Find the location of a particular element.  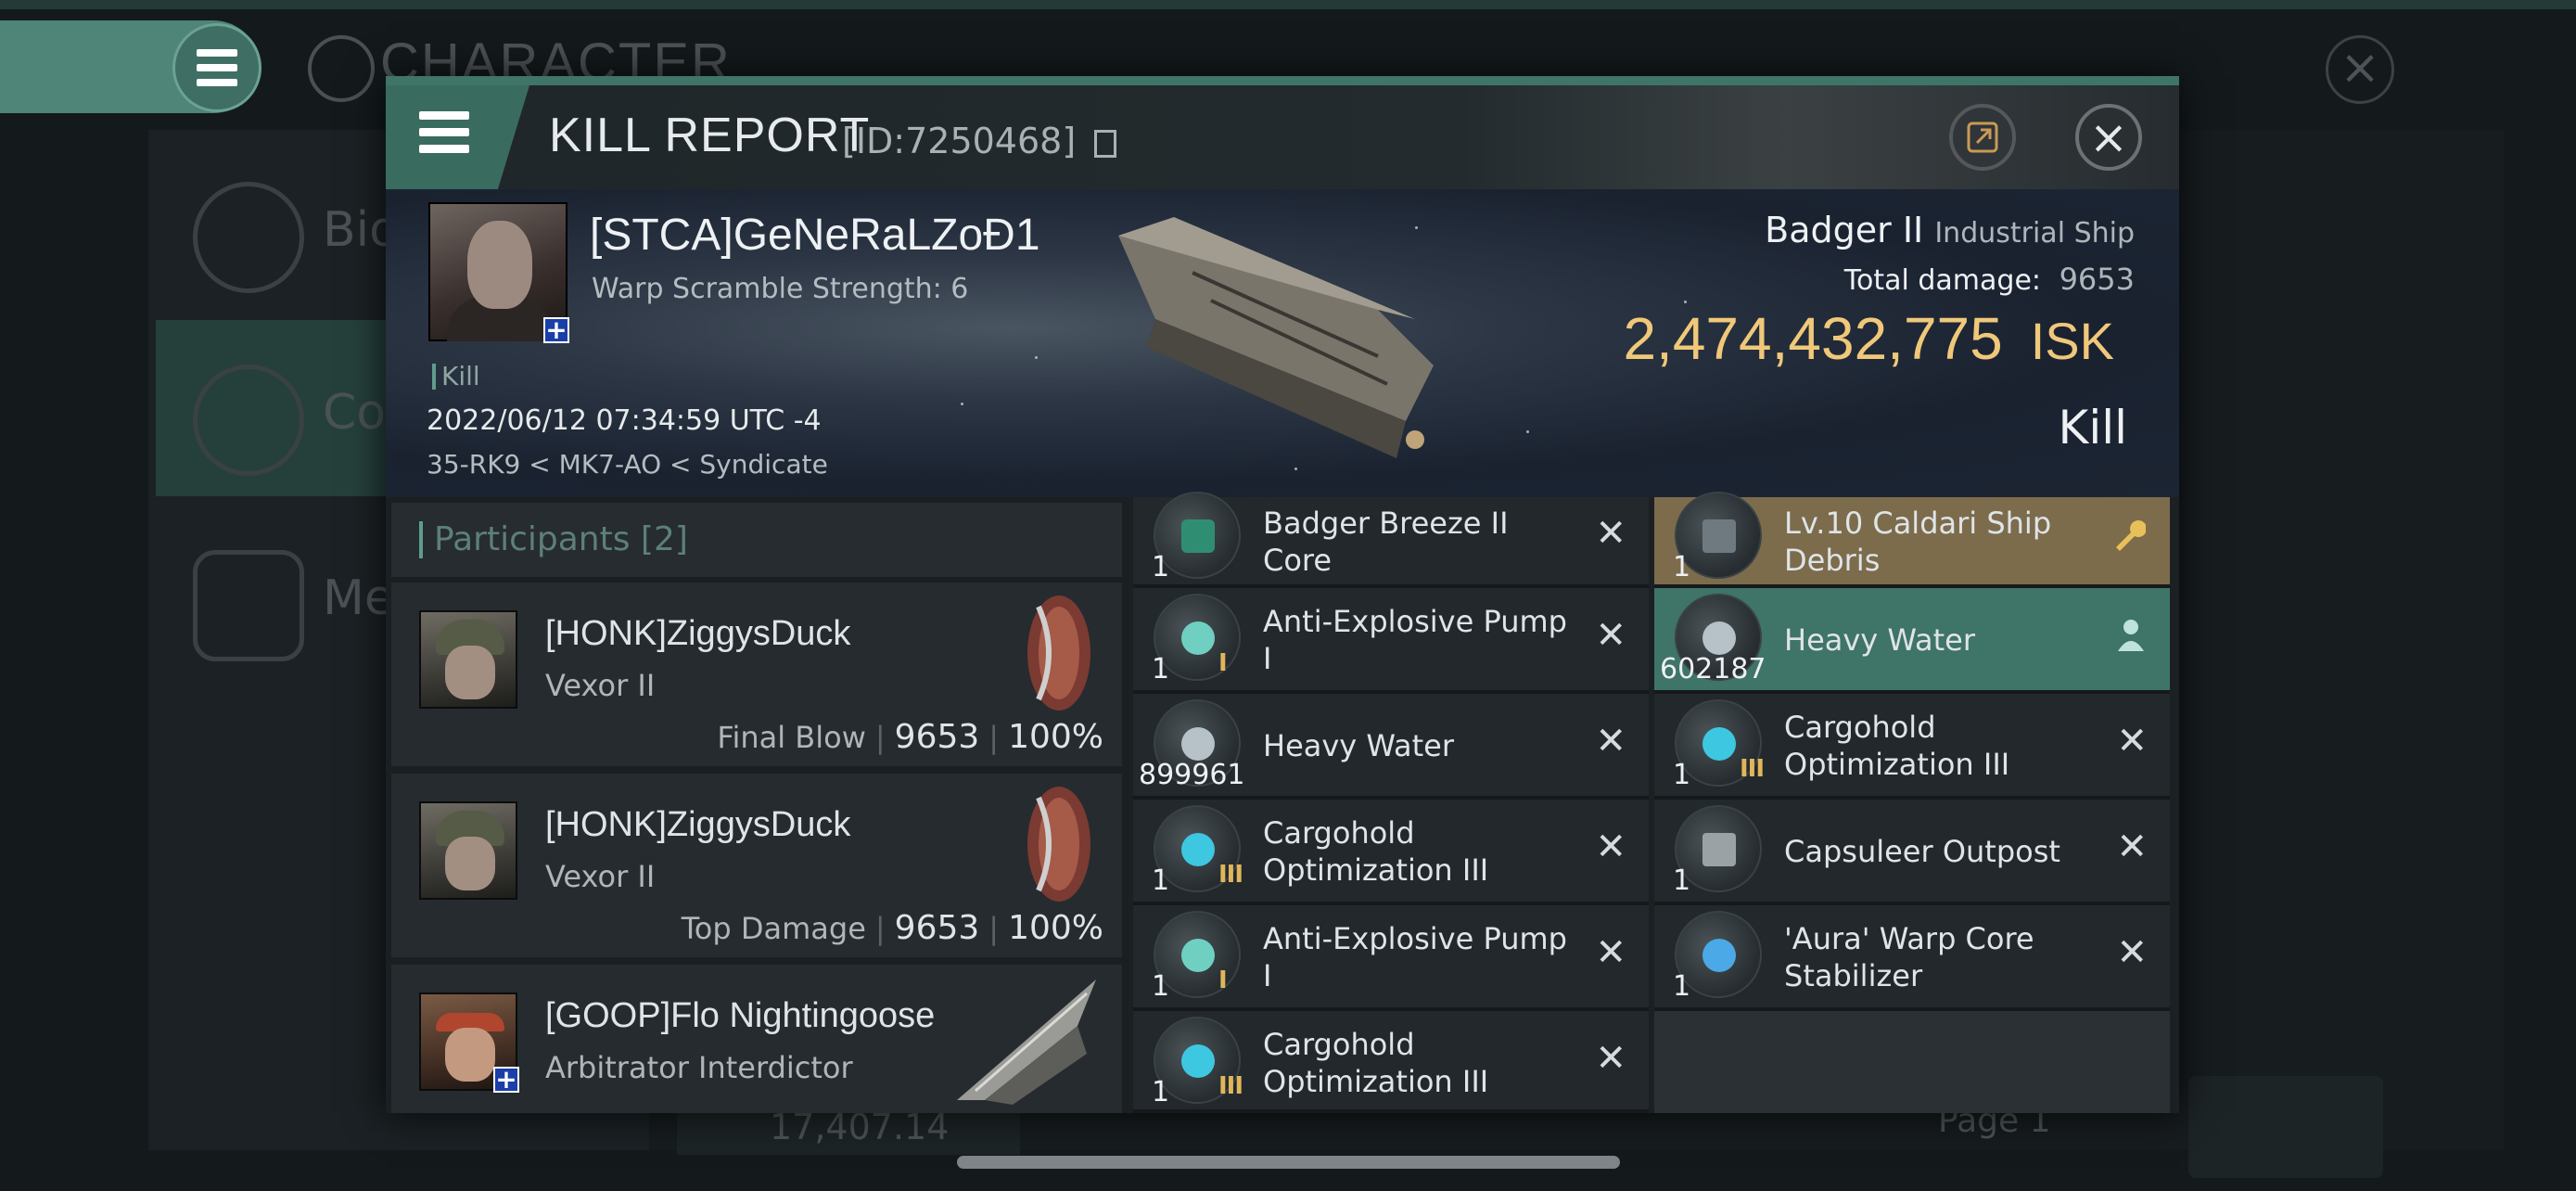

vexor-ship-image is located at coordinates (1058, 844).